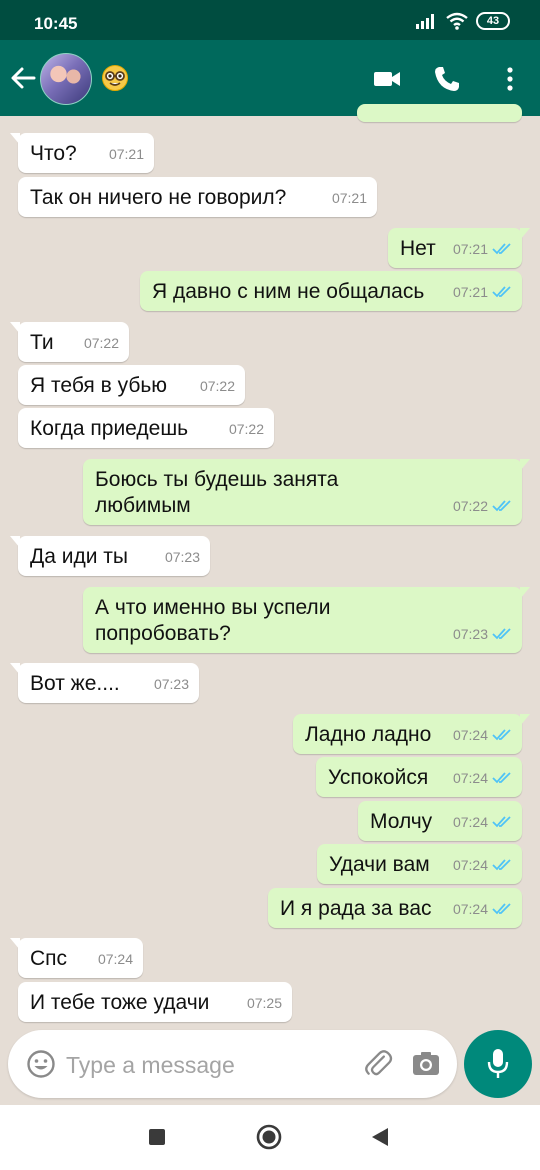 Image resolution: width=540 pixels, height=1170 pixels. What do you see at coordinates (42, 342) in the screenshot?
I see `message-text: Ти` at bounding box center [42, 342].